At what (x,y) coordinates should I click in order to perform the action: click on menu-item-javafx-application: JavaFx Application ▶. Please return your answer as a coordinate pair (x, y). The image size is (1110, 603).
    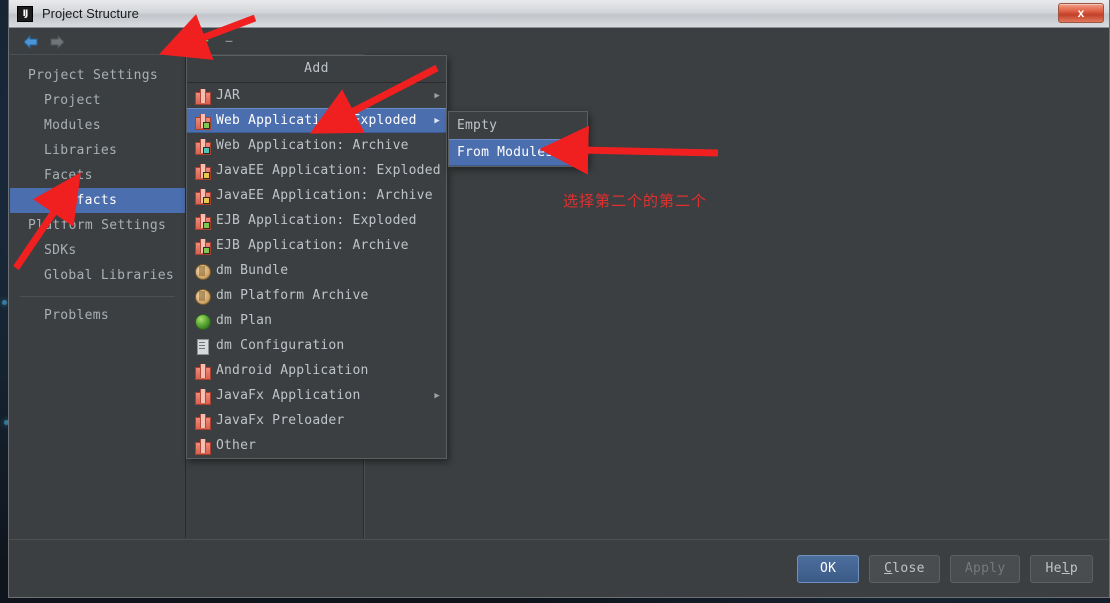
    Looking at the image, I should click on (316, 395).